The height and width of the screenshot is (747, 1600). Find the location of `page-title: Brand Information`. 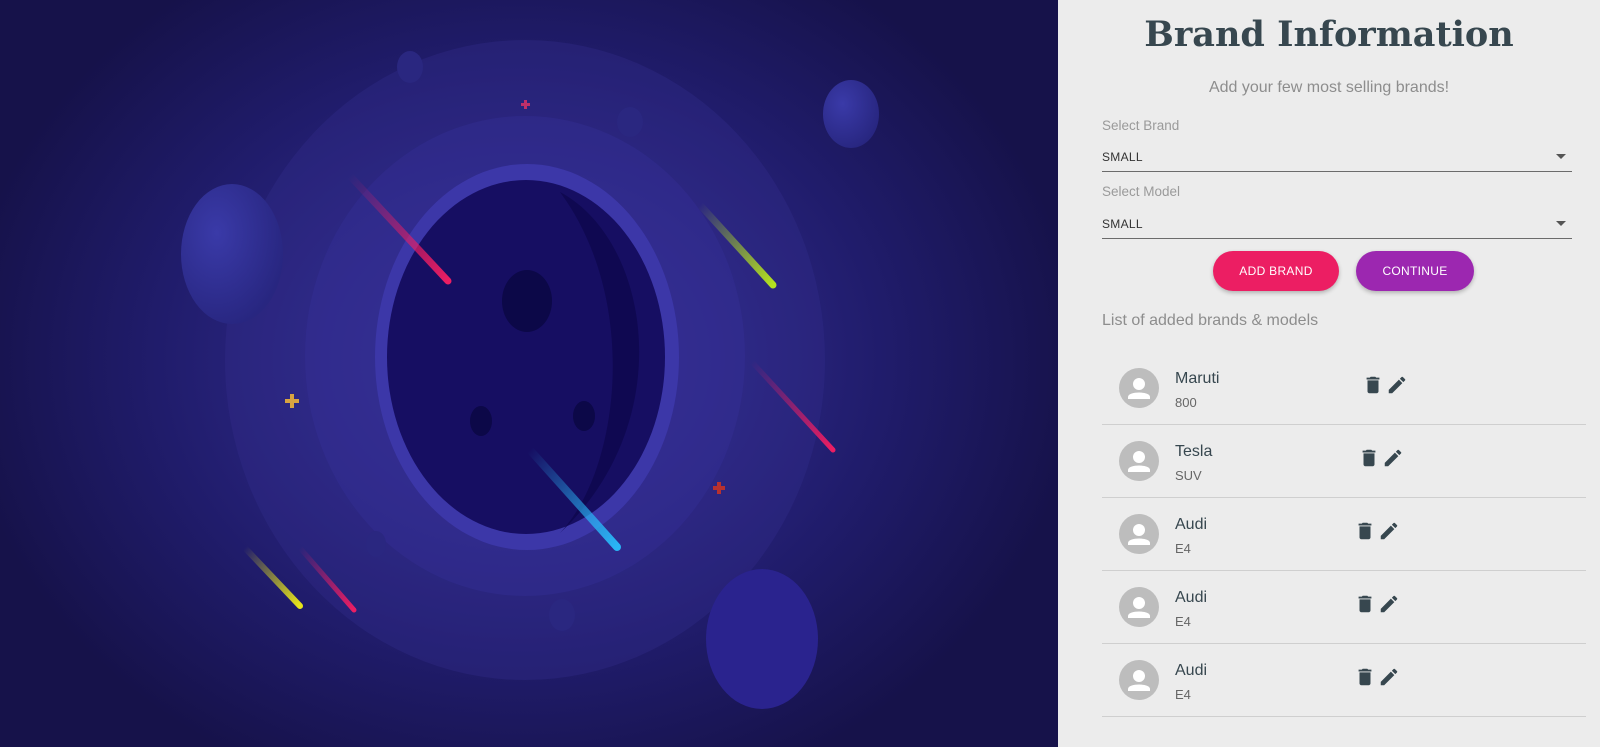

page-title: Brand Information is located at coordinates (1329, 34).